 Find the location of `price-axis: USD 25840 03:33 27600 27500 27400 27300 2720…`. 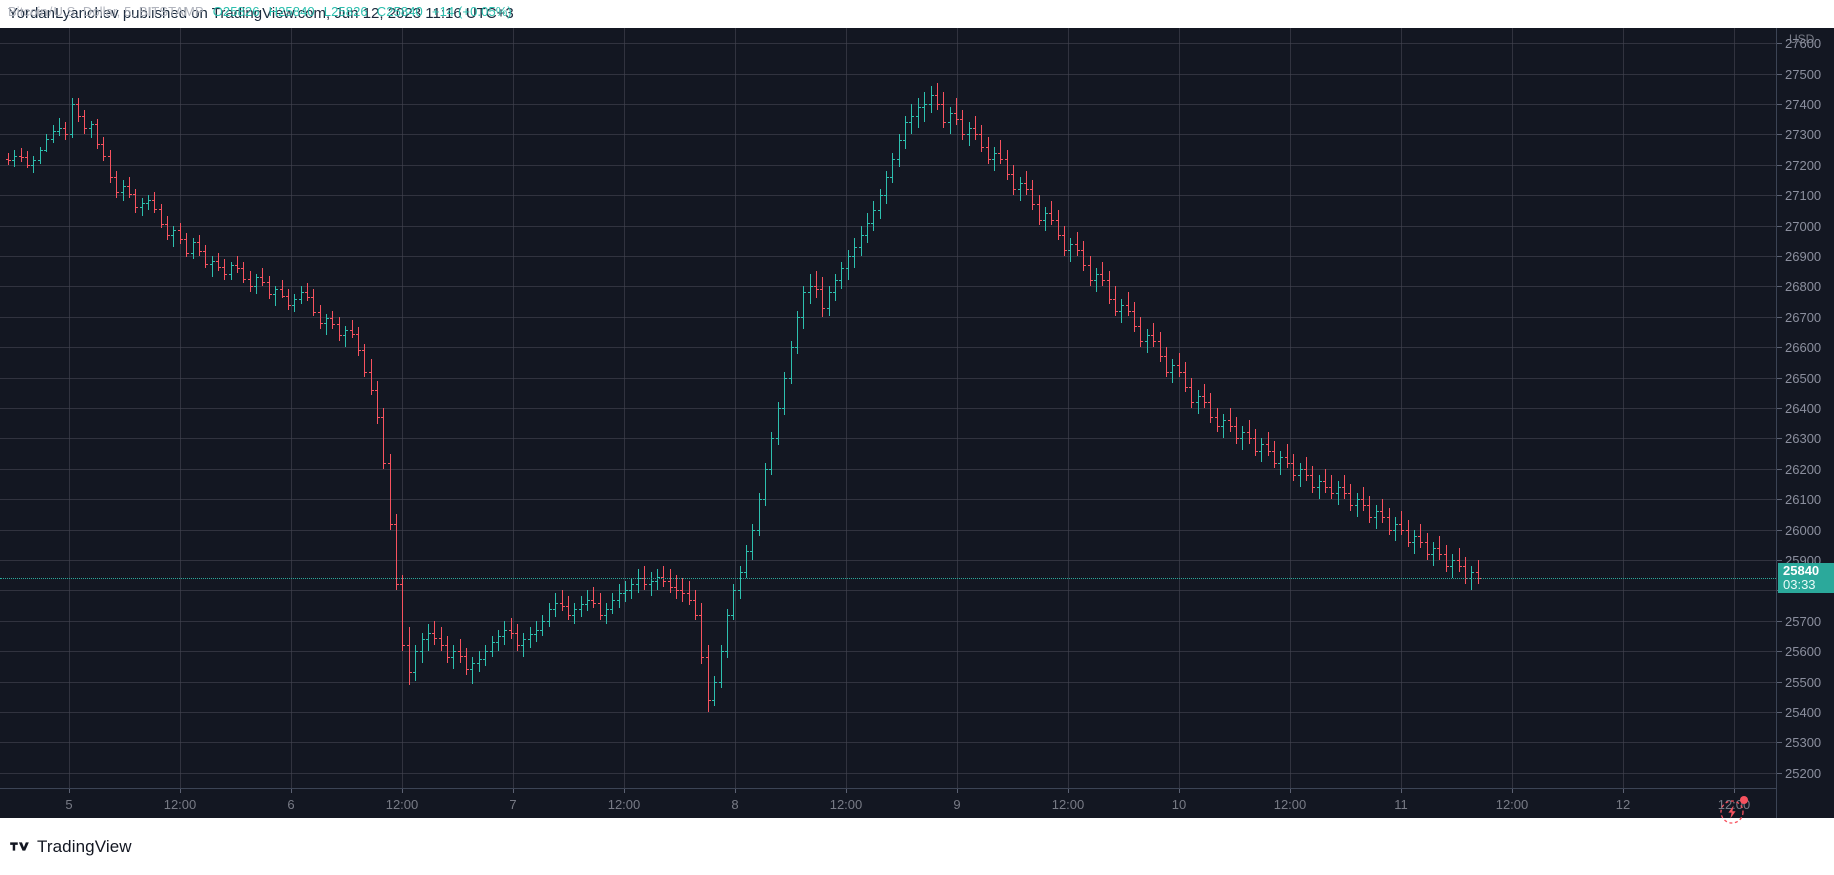

price-axis: USD 25840 03:33 27600 27500 27400 27300 2720… is located at coordinates (1805, 423).